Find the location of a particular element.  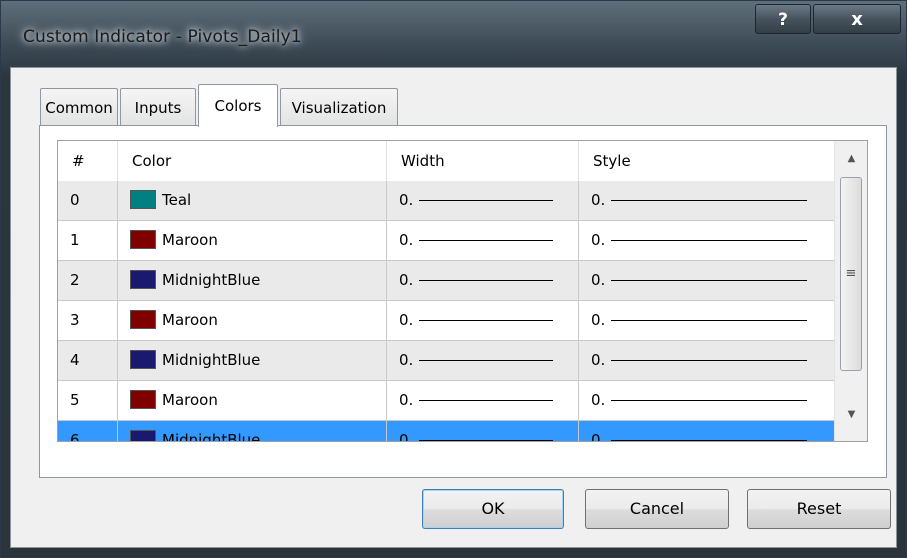

reset-button: Reset is located at coordinates (819, 509).